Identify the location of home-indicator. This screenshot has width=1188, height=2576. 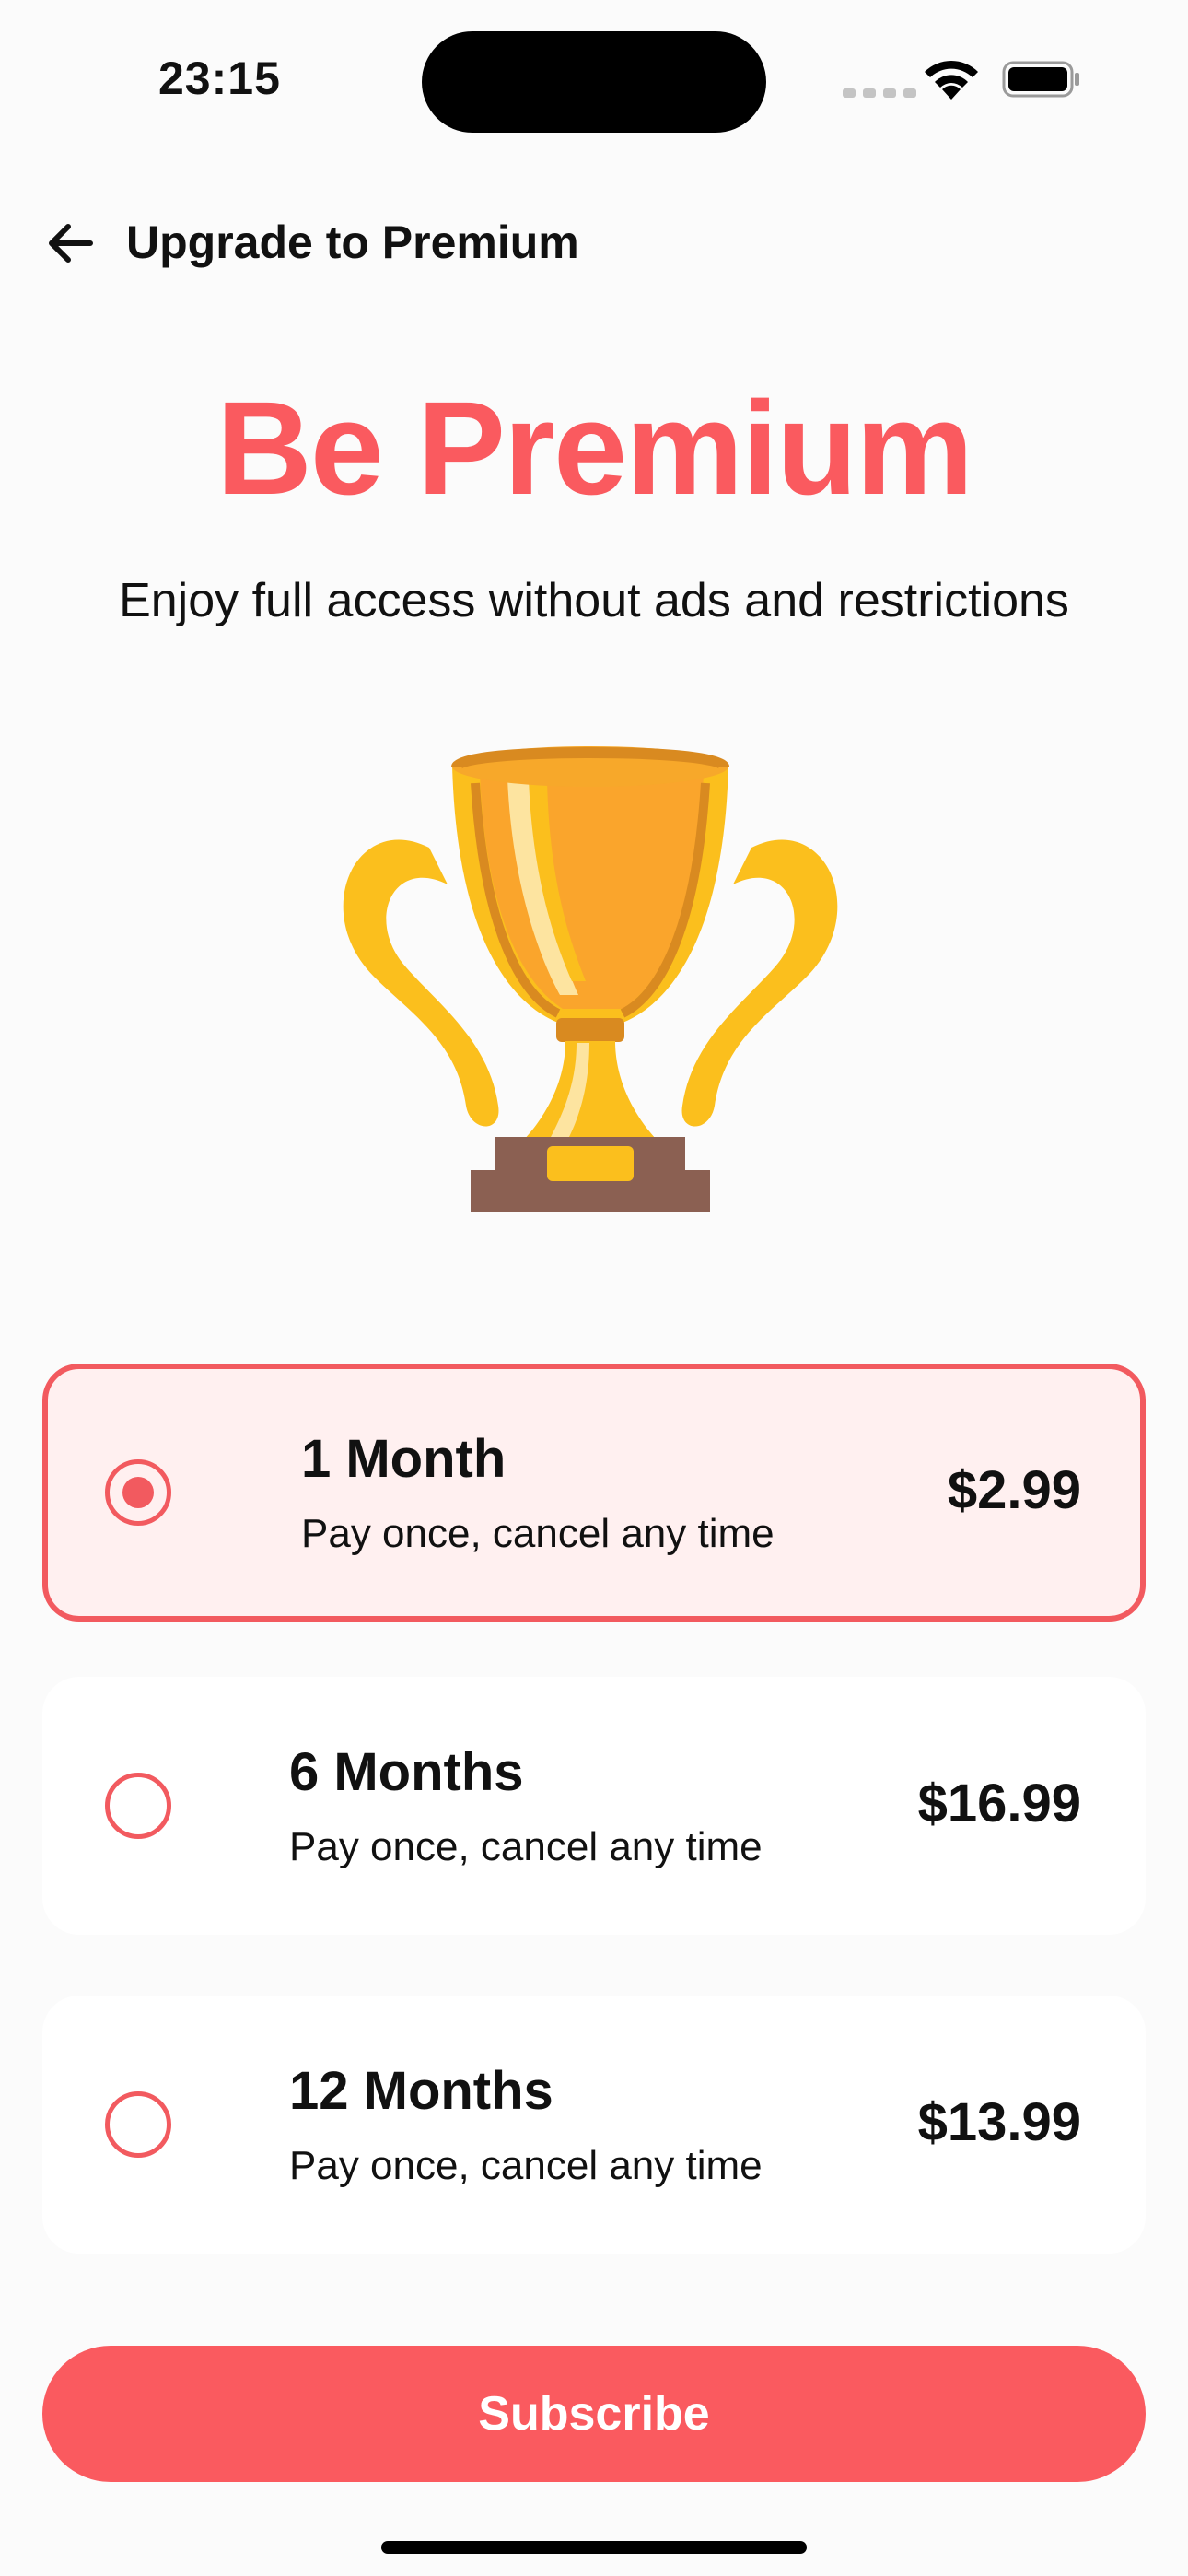
(594, 2547).